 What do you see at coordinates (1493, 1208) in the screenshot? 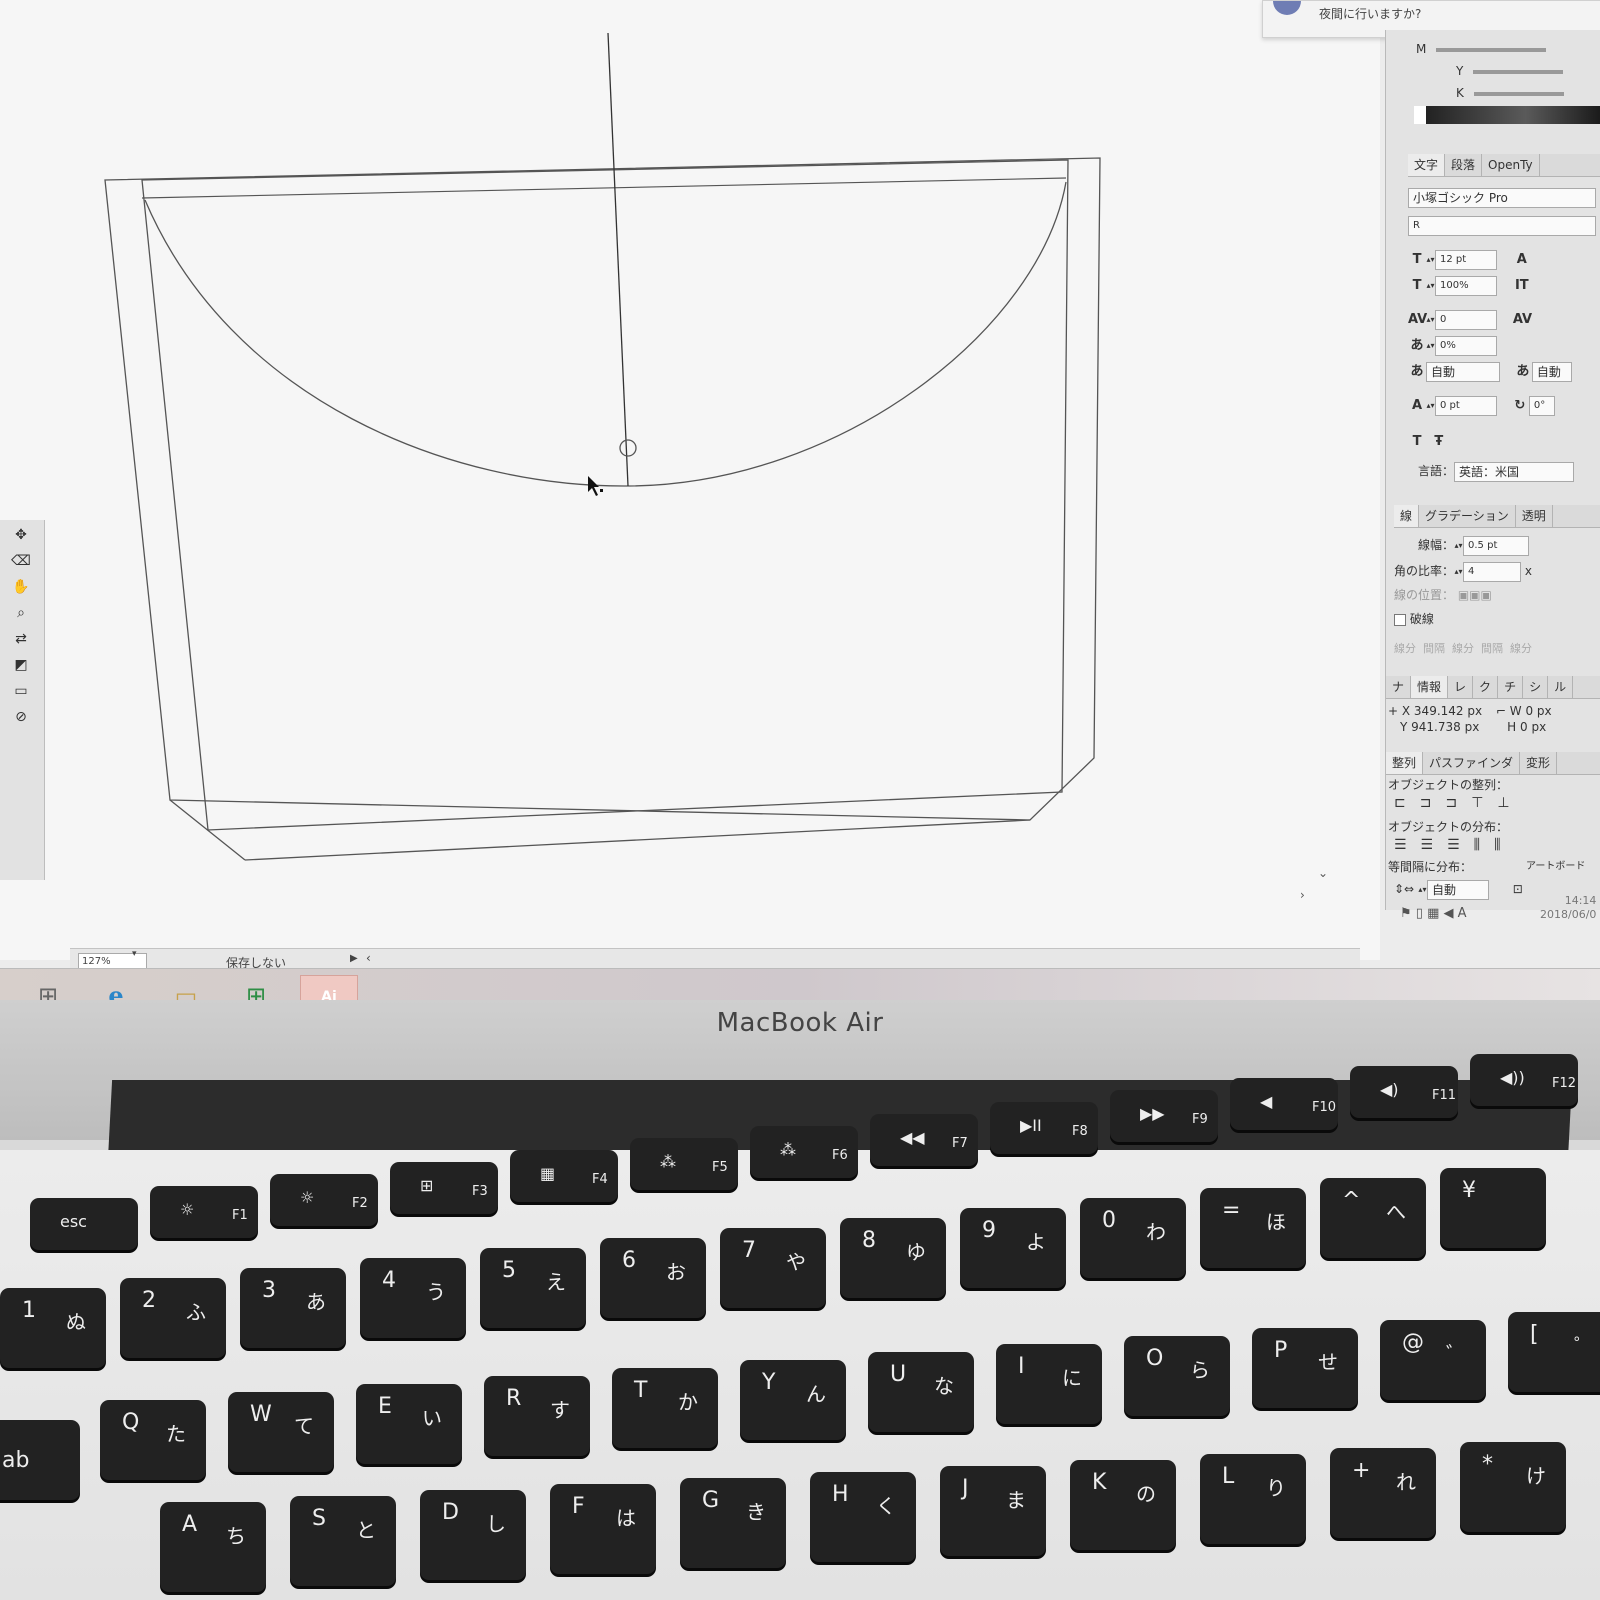
I see `key-12: ¥` at bounding box center [1493, 1208].